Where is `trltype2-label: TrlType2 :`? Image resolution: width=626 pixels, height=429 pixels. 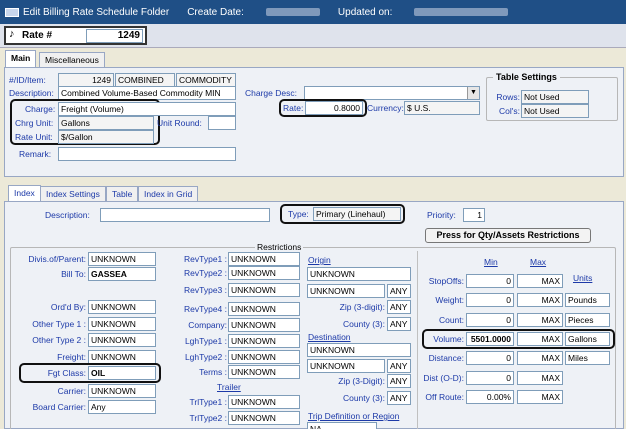 trltype2-label: TrlType2 : is located at coordinates (208, 418).